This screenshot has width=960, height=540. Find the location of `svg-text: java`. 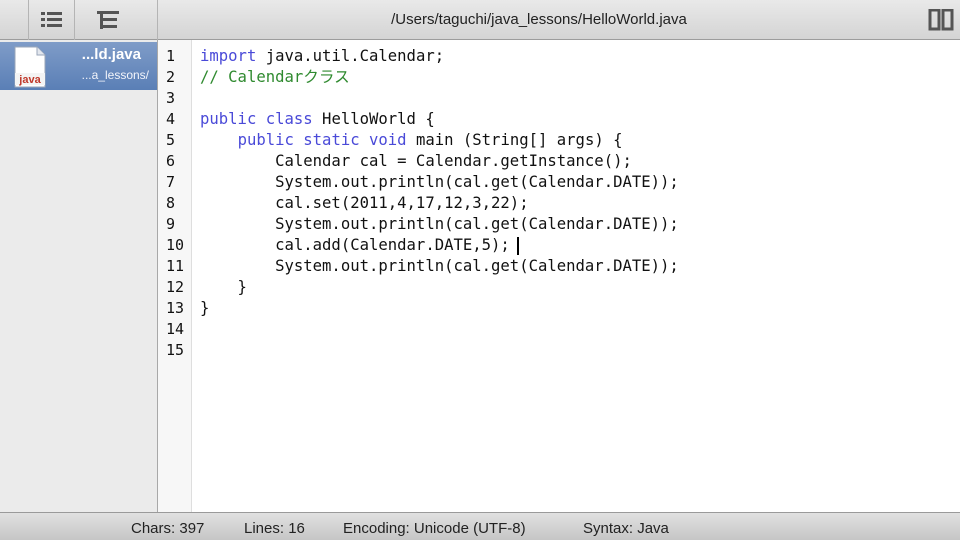

svg-text: java is located at coordinates (29, 80).